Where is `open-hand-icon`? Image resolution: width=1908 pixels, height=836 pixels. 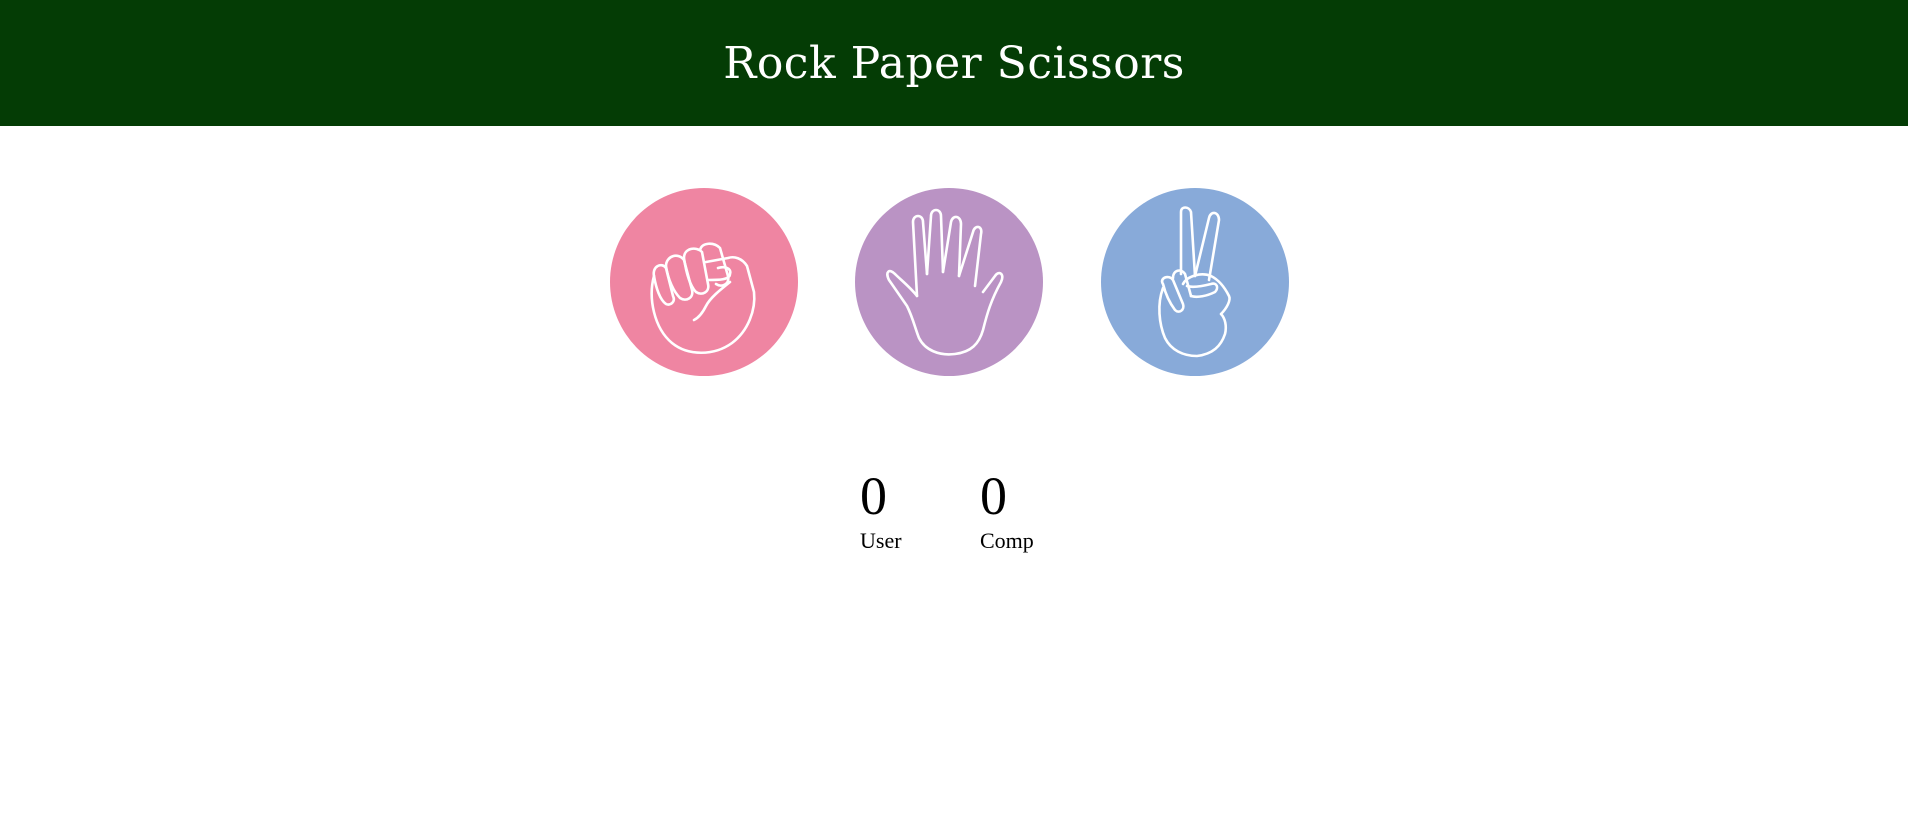 open-hand-icon is located at coordinates (949, 282).